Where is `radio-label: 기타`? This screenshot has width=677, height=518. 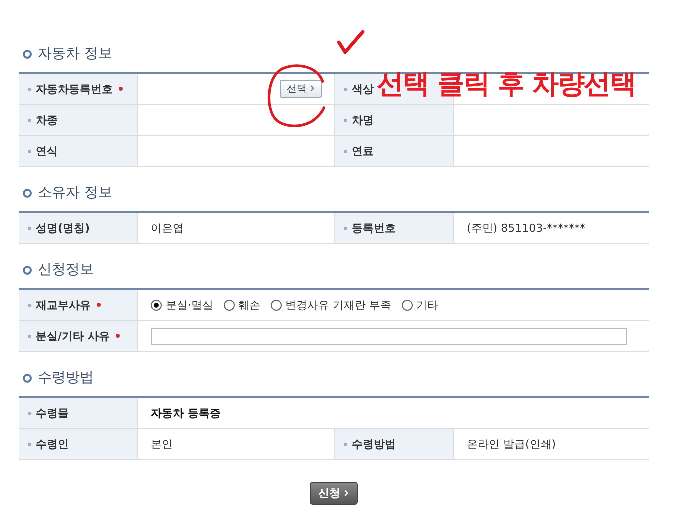
radio-label: 기타 is located at coordinates (427, 305).